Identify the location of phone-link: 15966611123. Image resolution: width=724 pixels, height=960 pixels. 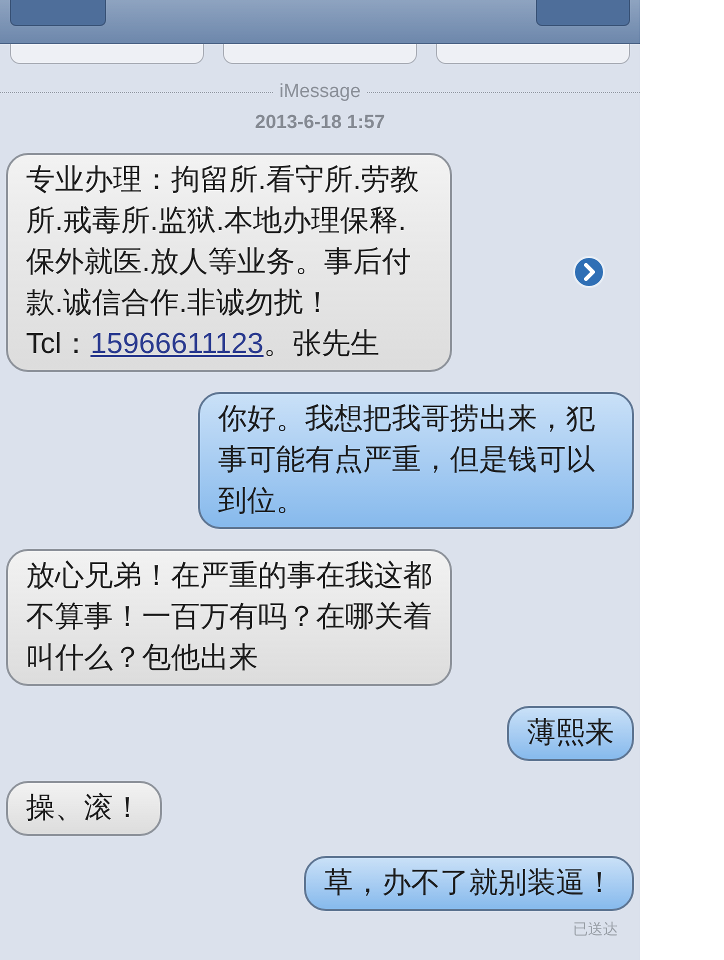
(177, 344).